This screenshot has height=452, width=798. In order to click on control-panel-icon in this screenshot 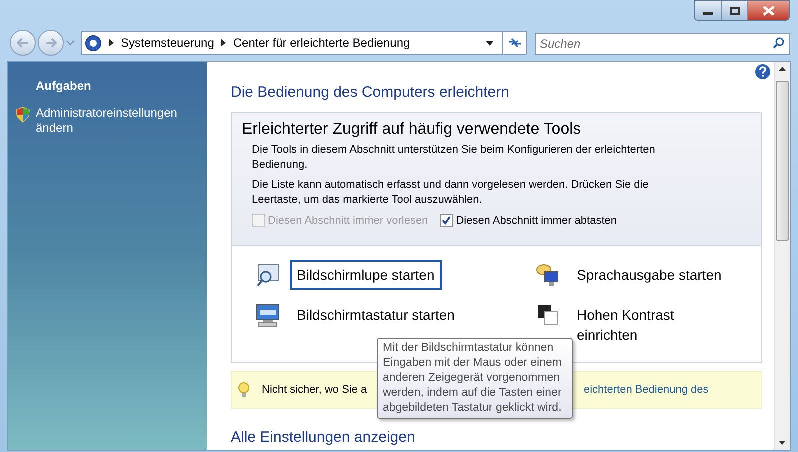, I will do `click(93, 43)`.